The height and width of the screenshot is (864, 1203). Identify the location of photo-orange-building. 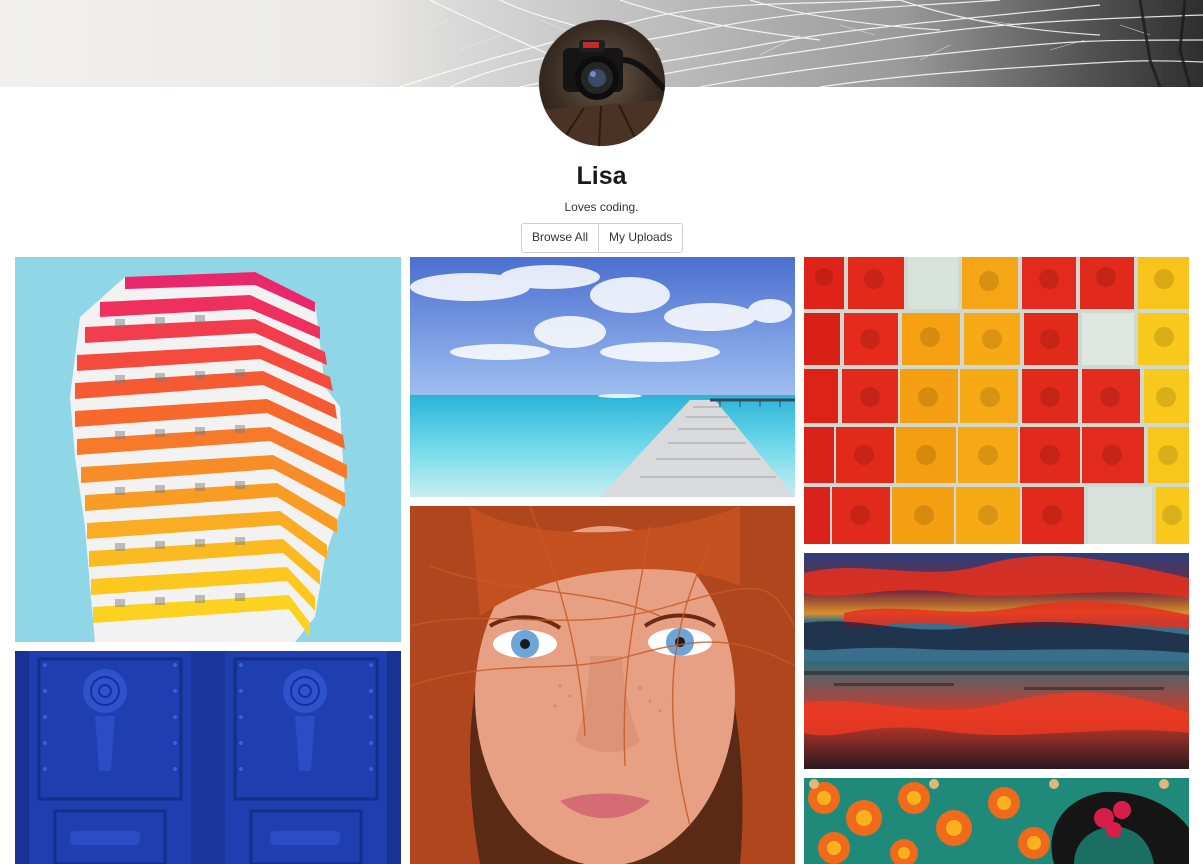
(208, 449).